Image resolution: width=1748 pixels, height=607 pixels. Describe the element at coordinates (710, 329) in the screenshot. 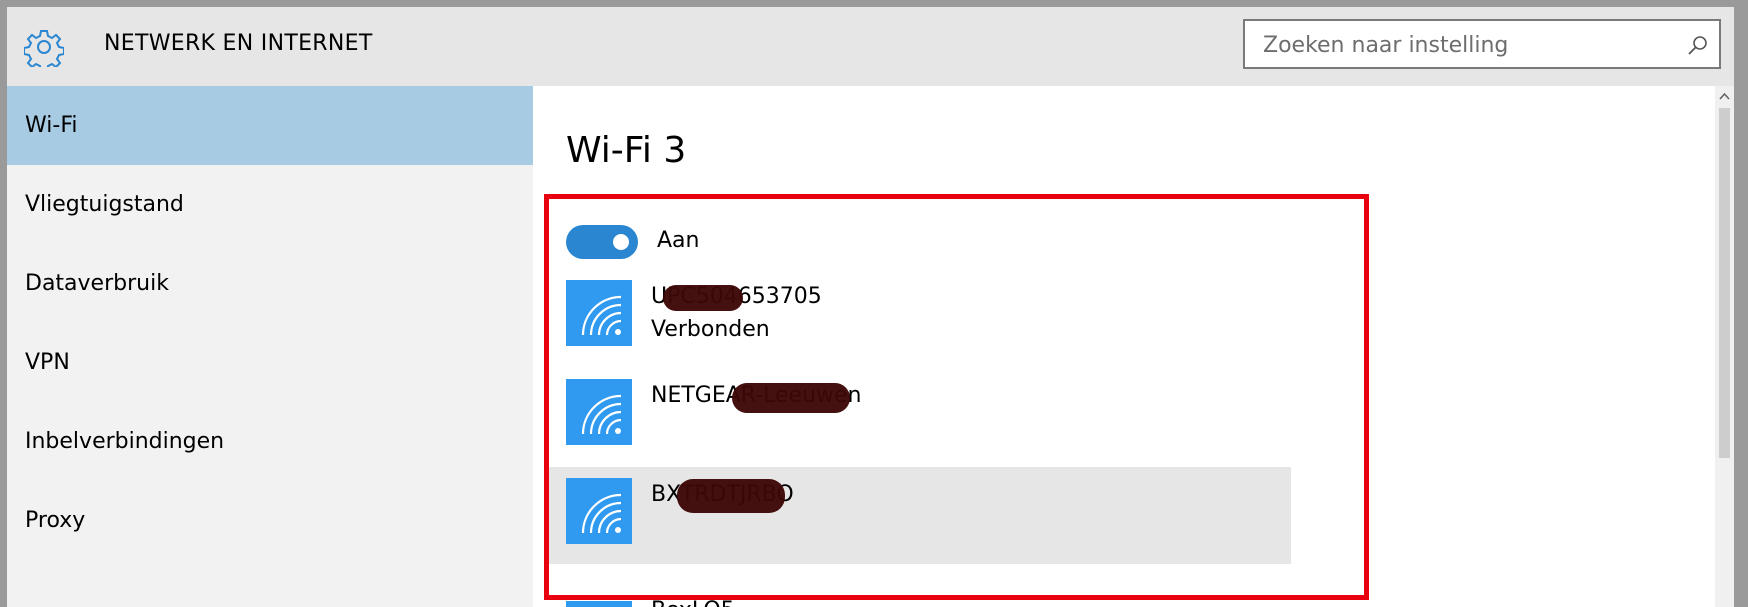

I see `network-status: Verbonden` at that location.